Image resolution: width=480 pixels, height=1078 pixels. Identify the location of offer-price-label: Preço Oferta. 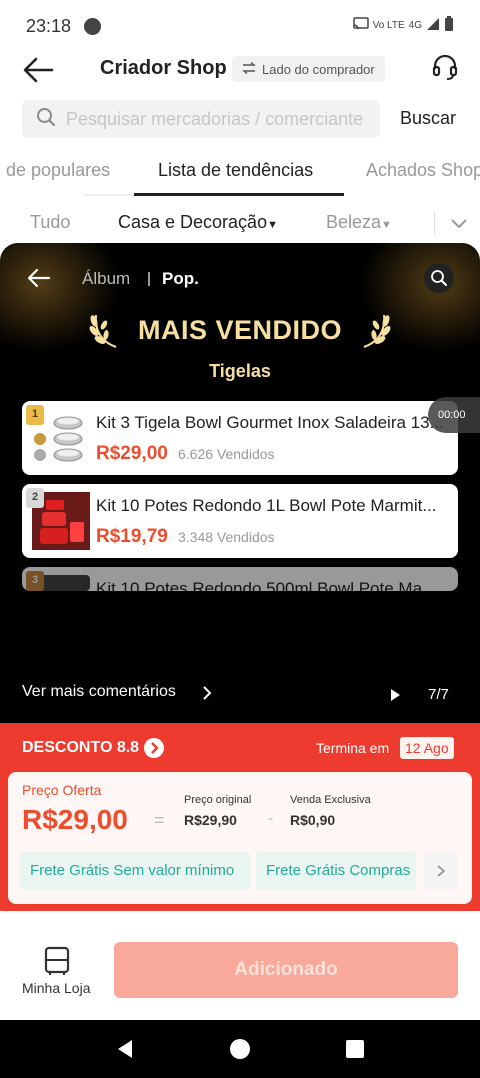
(62, 790).